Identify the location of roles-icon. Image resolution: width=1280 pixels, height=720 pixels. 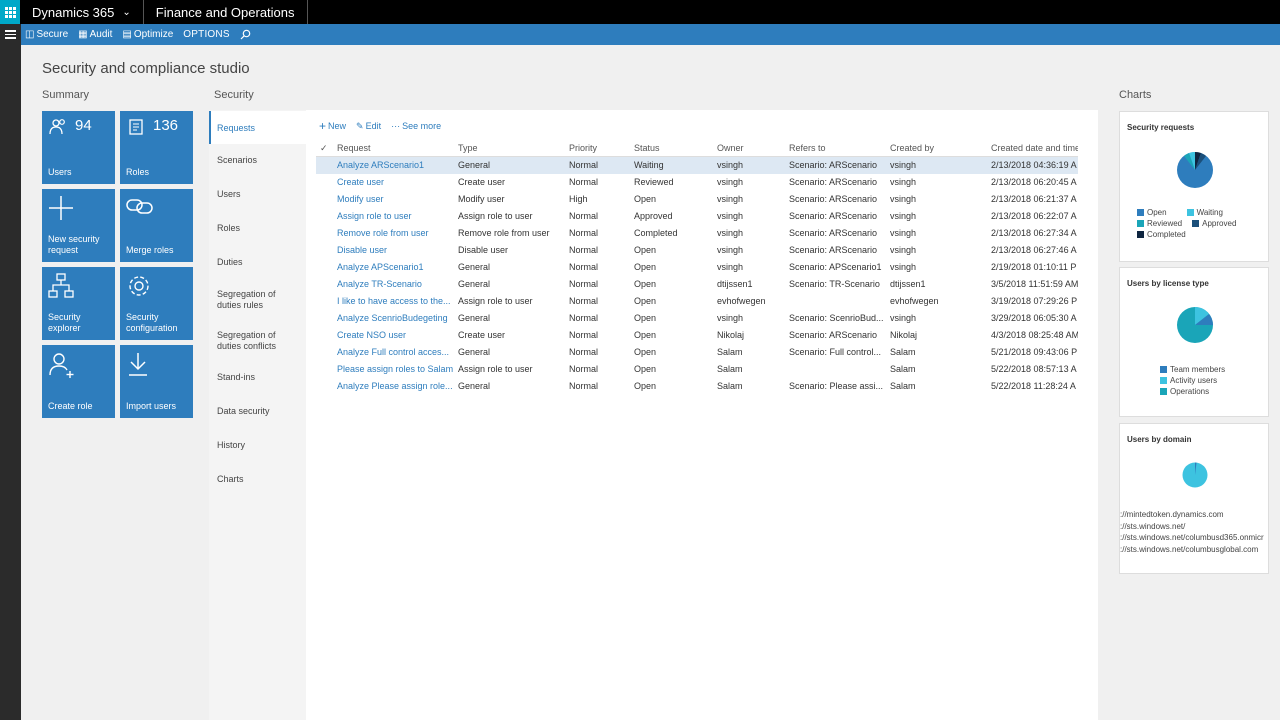
(136, 130).